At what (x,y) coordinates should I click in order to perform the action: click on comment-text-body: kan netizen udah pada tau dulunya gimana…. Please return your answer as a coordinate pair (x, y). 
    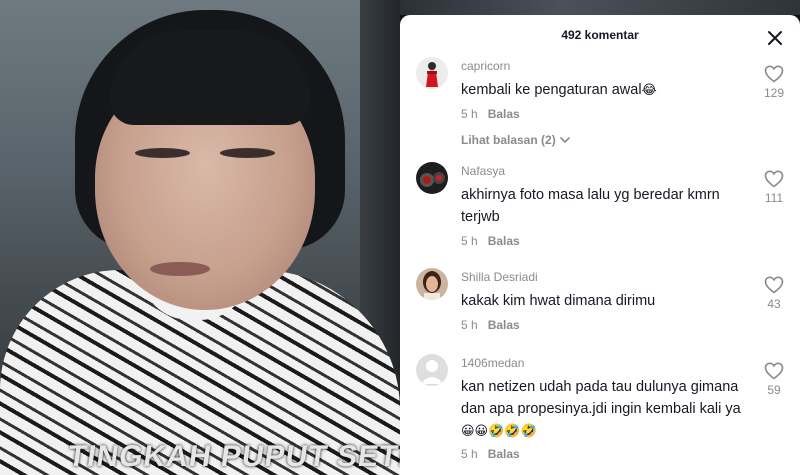
    Looking at the image, I should click on (601, 398).